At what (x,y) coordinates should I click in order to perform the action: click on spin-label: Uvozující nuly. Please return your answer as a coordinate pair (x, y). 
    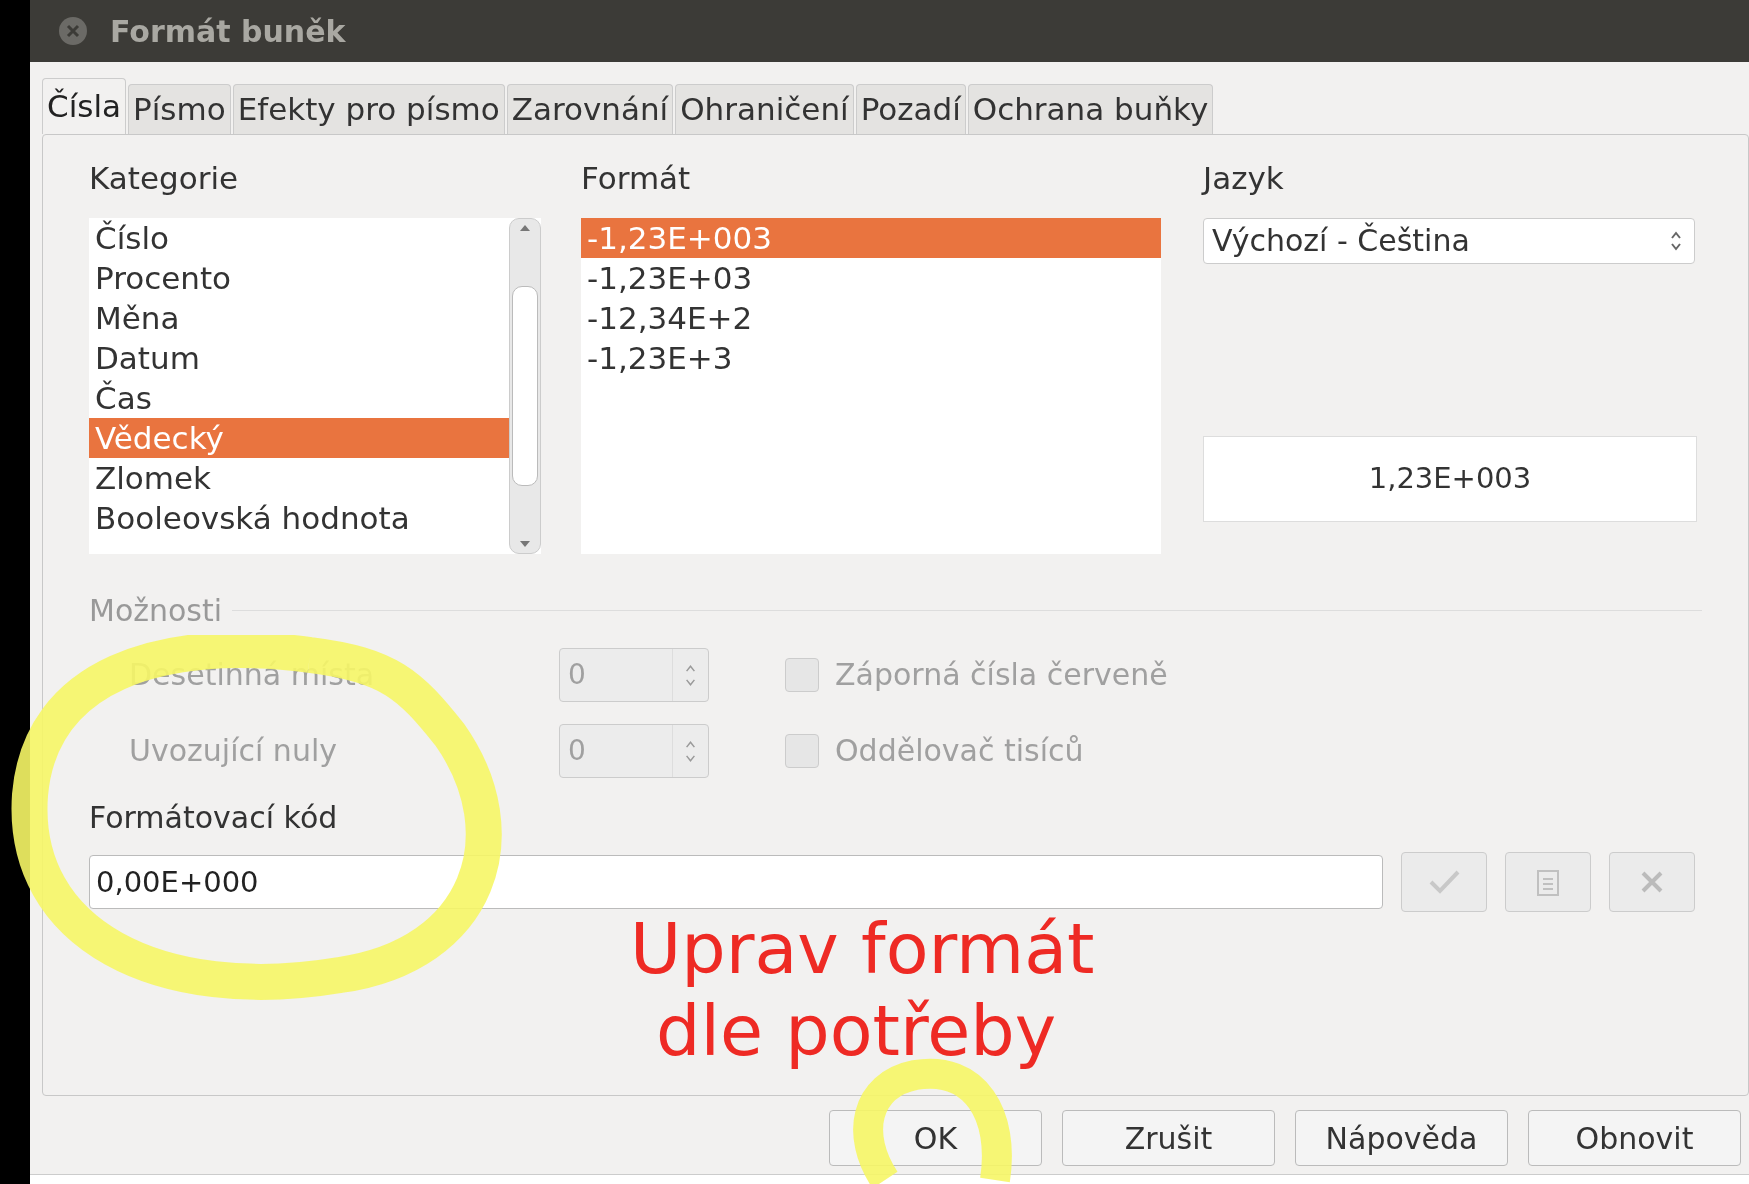
    Looking at the image, I should click on (233, 751).